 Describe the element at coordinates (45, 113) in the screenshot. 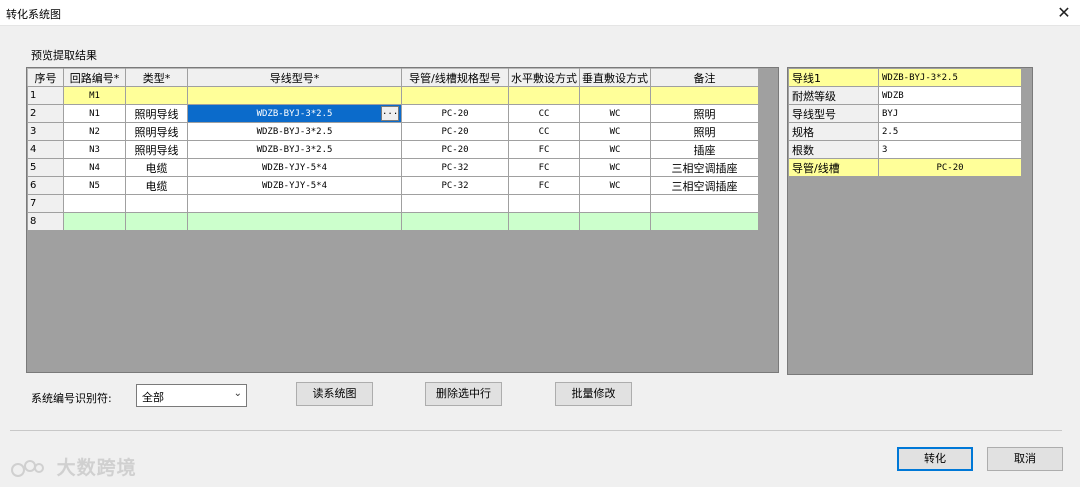

I see `row-number: 2` at that location.